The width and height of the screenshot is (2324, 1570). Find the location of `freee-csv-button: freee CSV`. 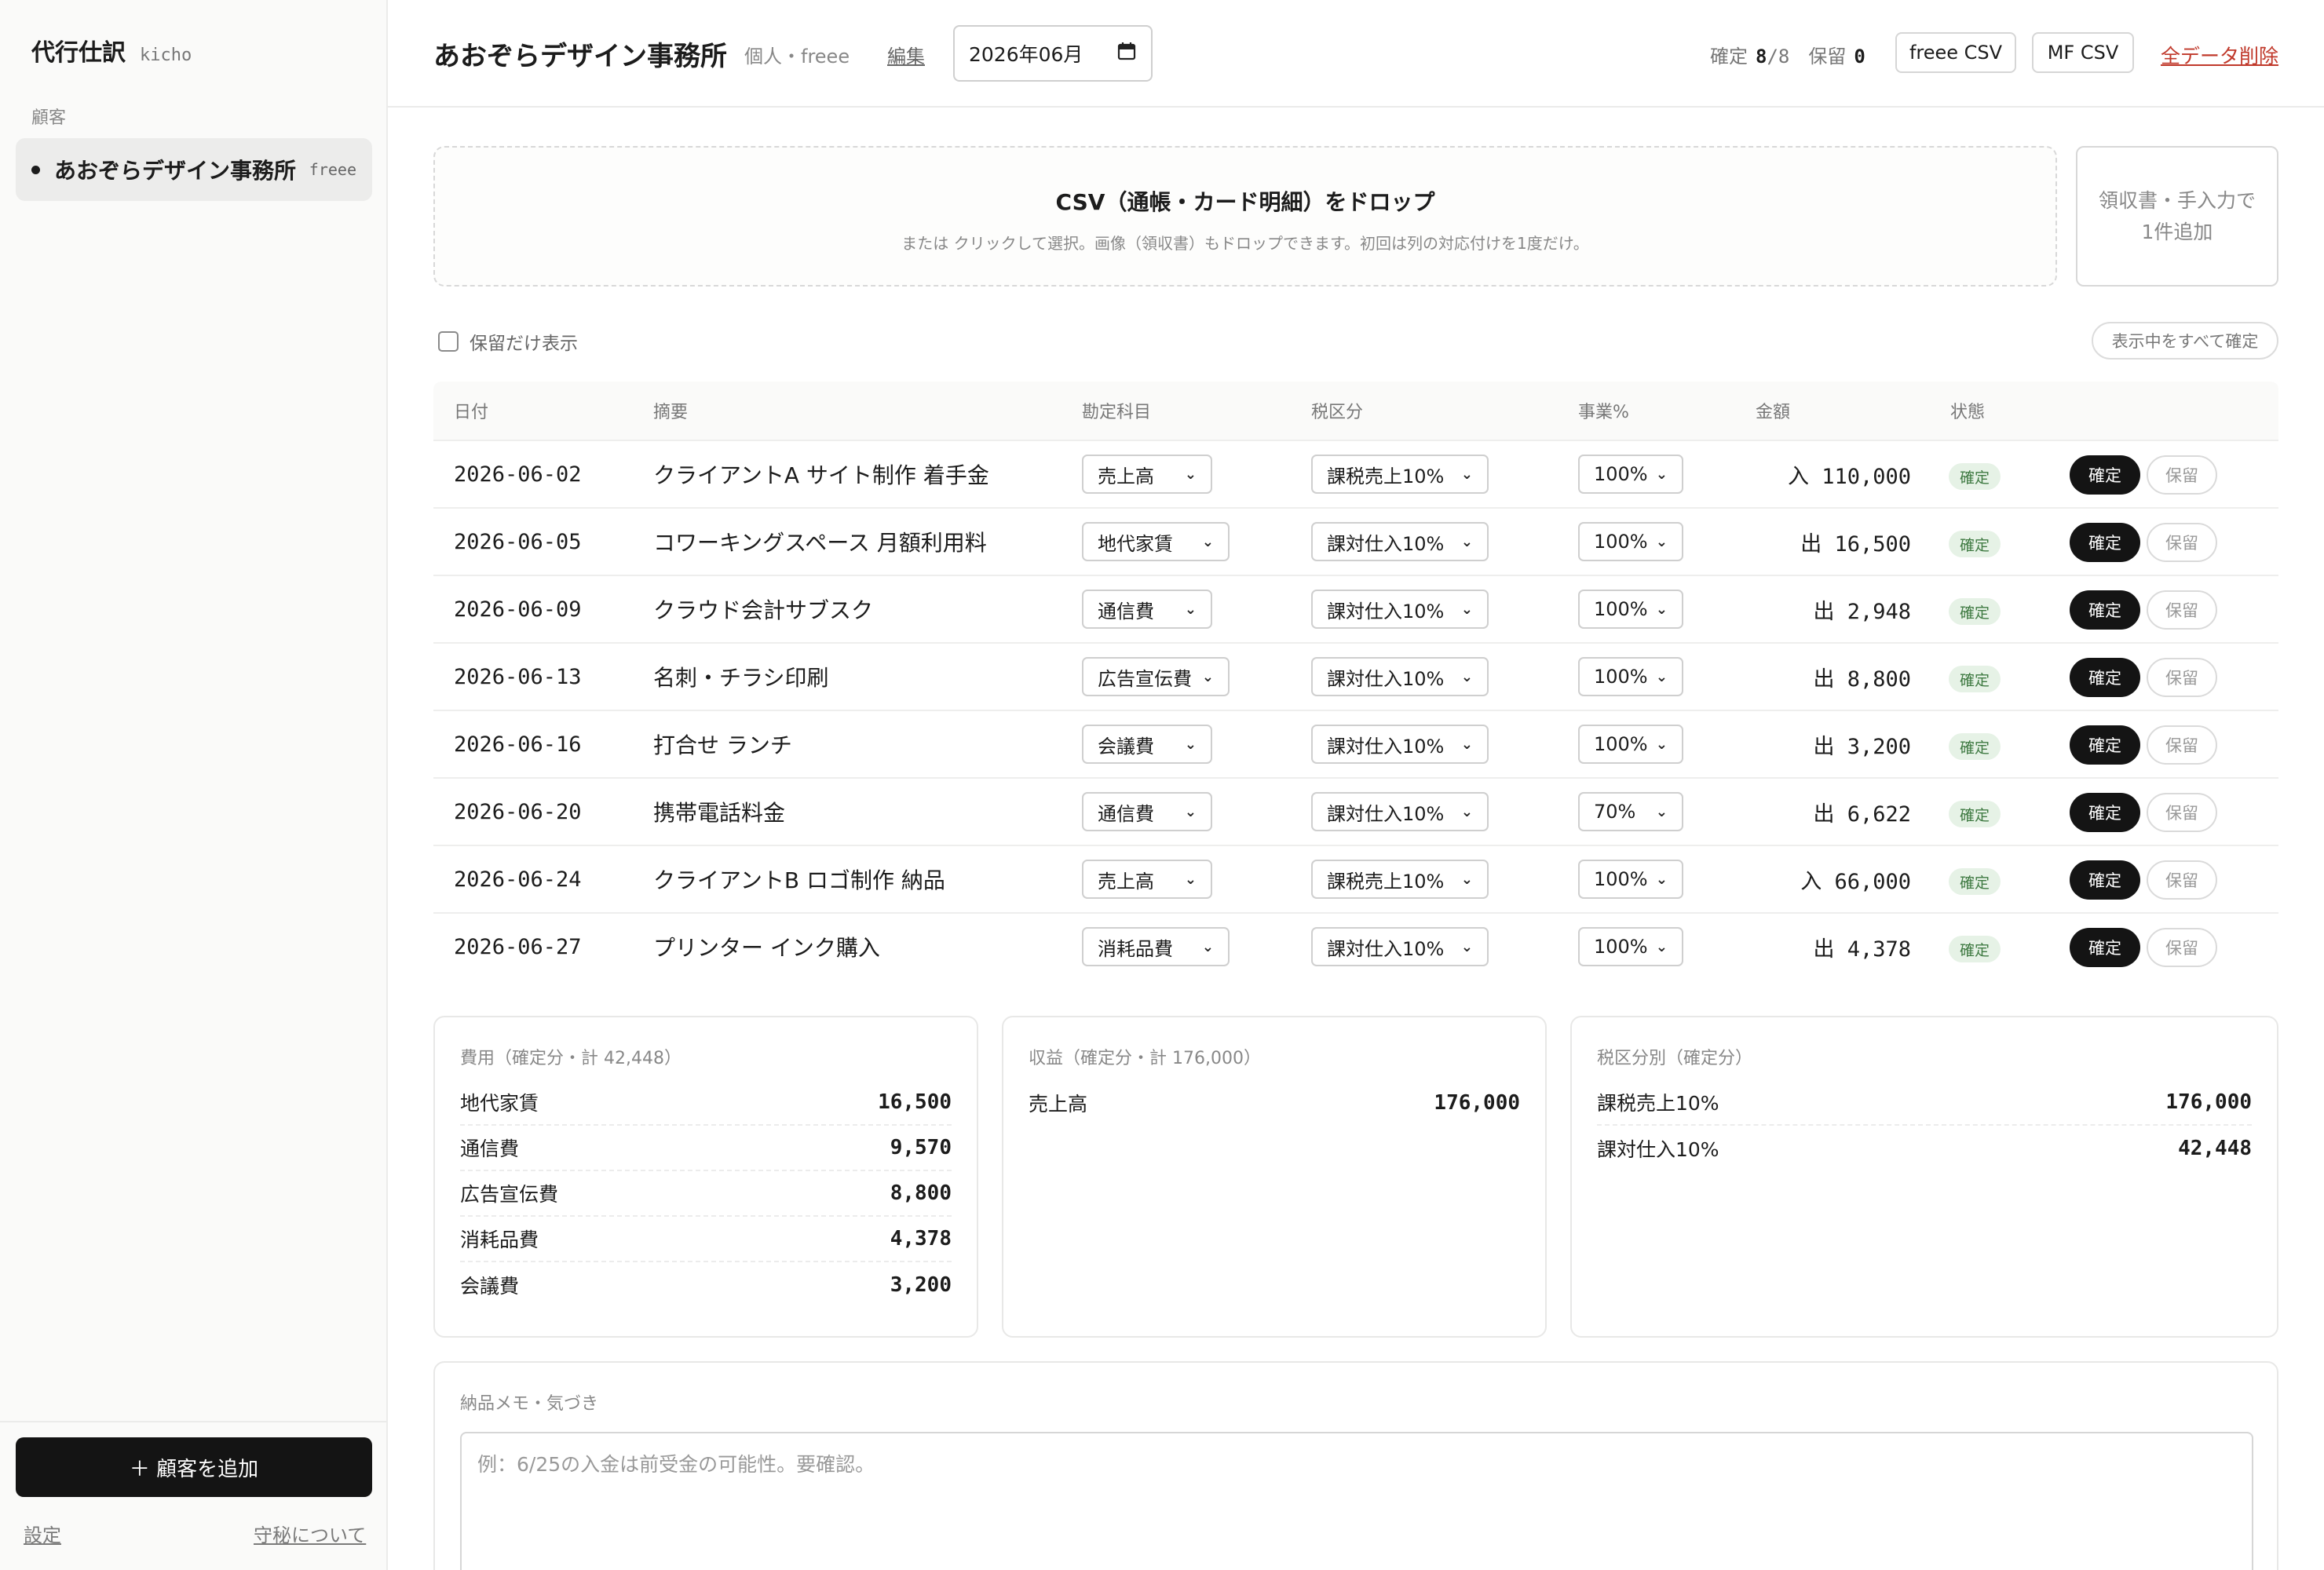

freee-csv-button: freee CSV is located at coordinates (1955, 53).